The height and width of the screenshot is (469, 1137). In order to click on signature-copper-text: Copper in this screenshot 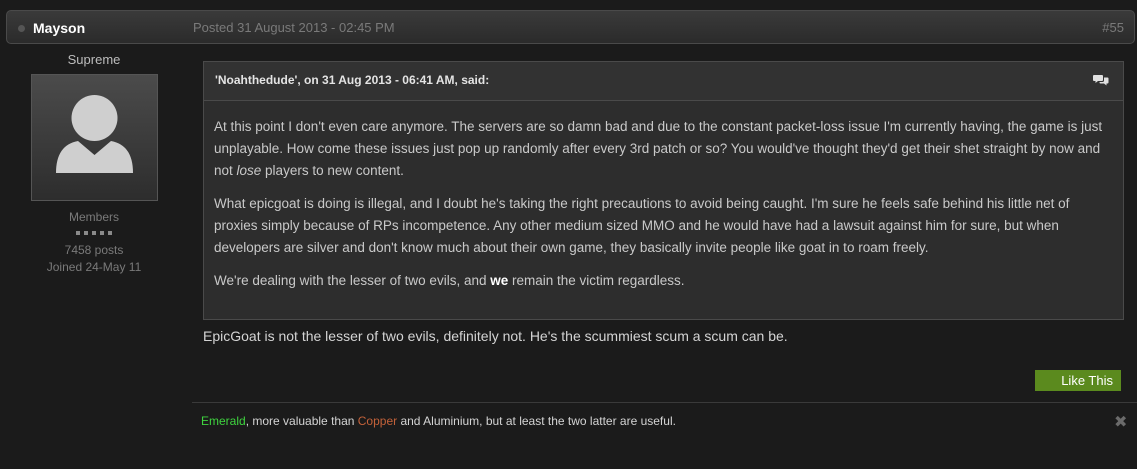, I will do `click(377, 421)`.